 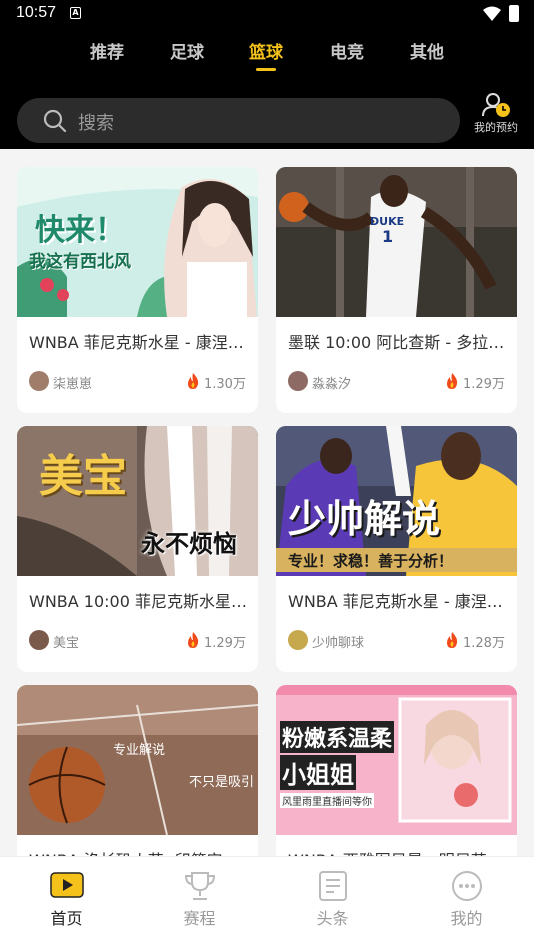 What do you see at coordinates (73, 384) in the screenshot?
I see `streamer-name: 柒崽崽` at bounding box center [73, 384].